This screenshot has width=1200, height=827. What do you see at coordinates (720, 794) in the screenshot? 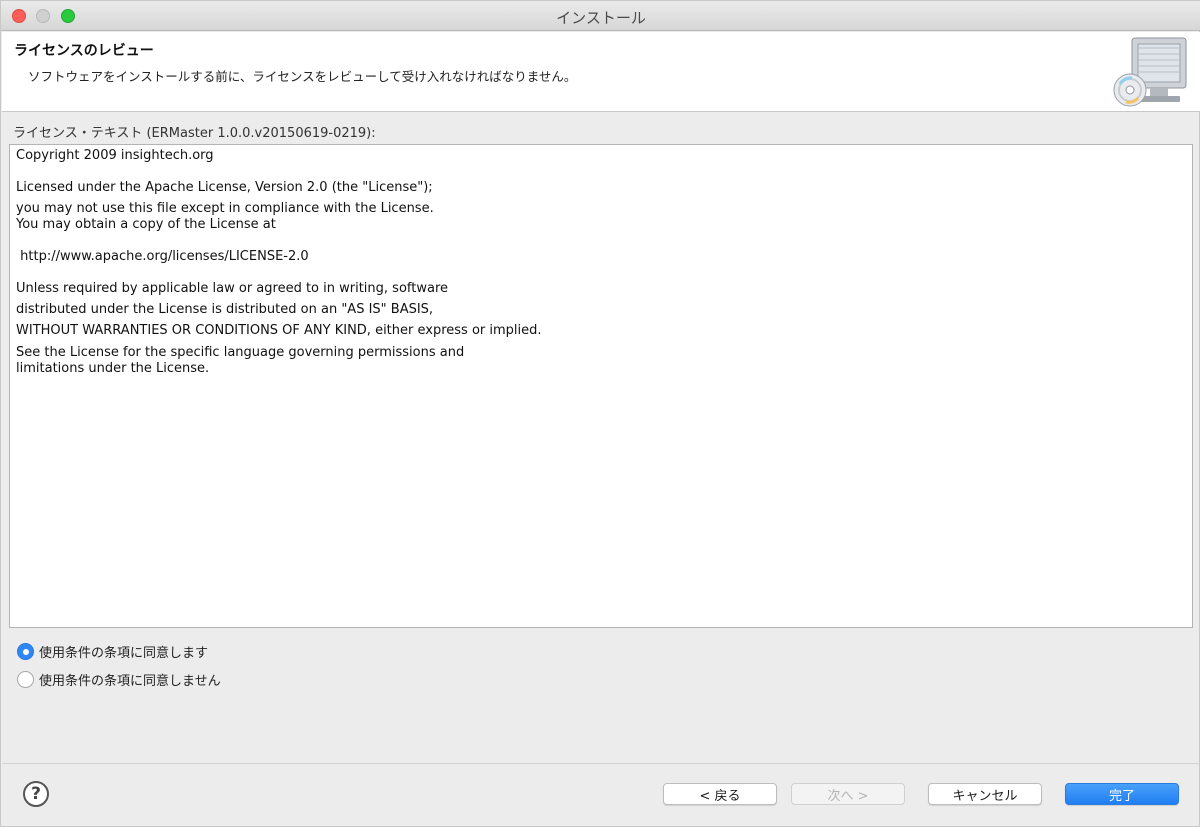
I see `back-button: < 戻る` at bounding box center [720, 794].